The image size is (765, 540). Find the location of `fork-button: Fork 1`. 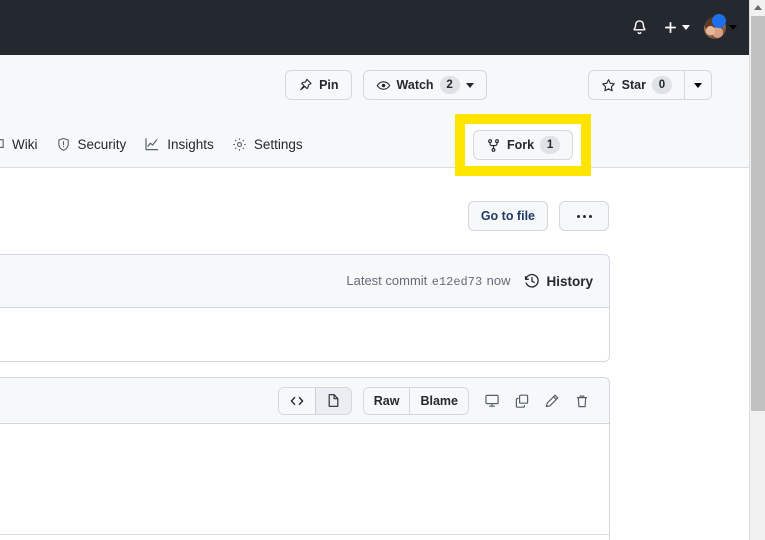

fork-button: Fork 1 is located at coordinates (523, 145).